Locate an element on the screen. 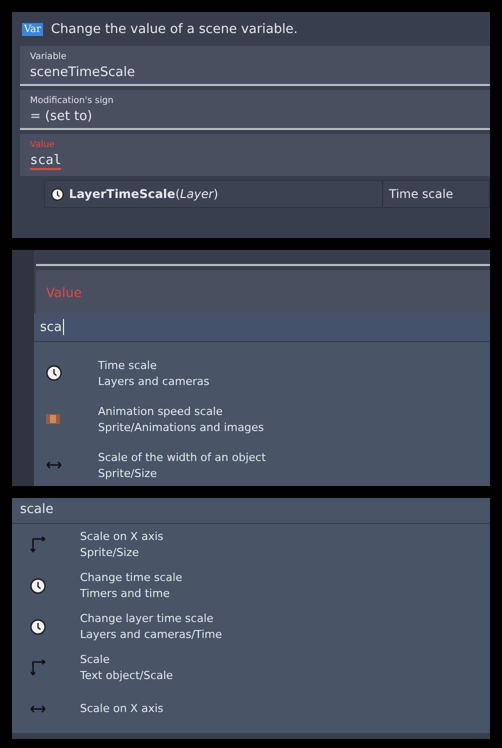 The image size is (502, 748). film-strip-icon is located at coordinates (53, 419).